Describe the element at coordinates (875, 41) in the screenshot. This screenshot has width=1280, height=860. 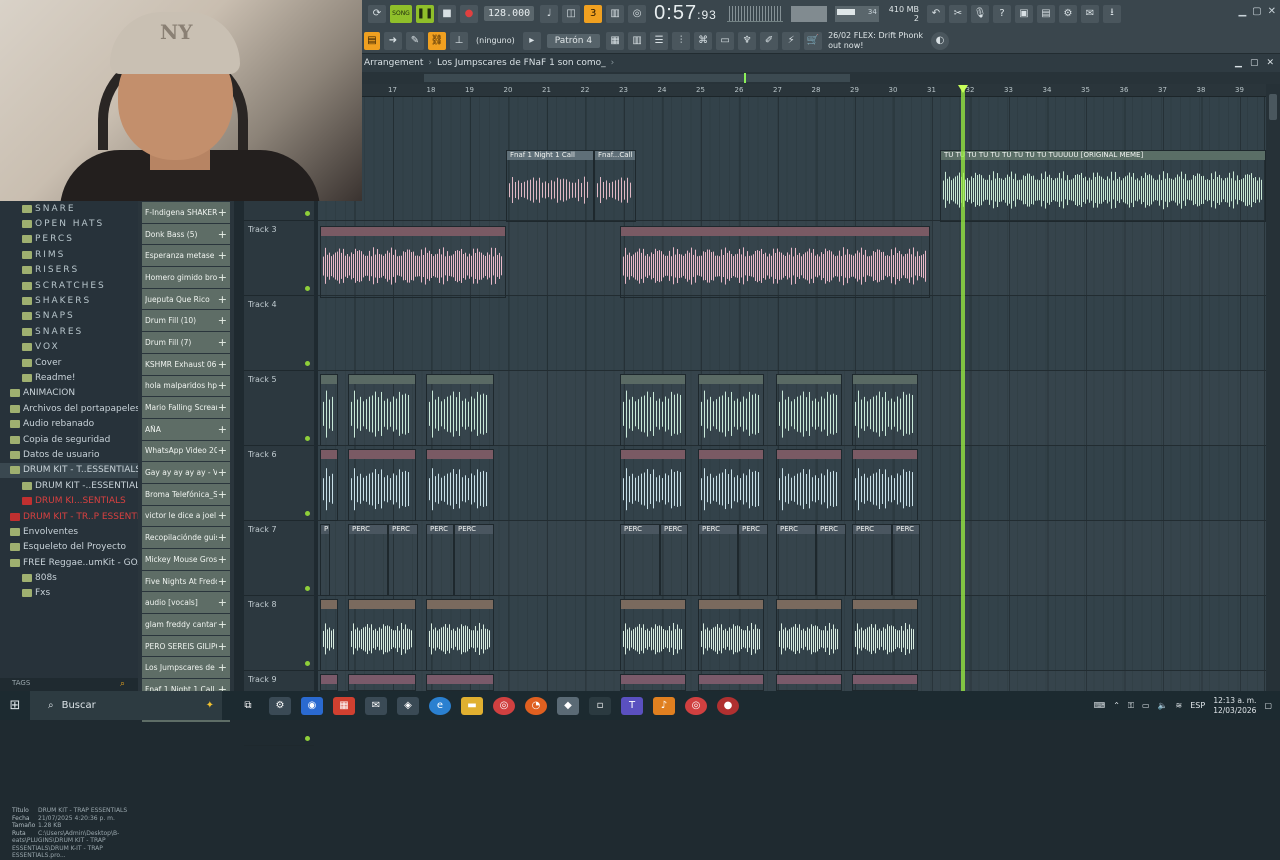
I see `hint-bar: 26/02 FLEX: Drift Phonk out now!` at that location.